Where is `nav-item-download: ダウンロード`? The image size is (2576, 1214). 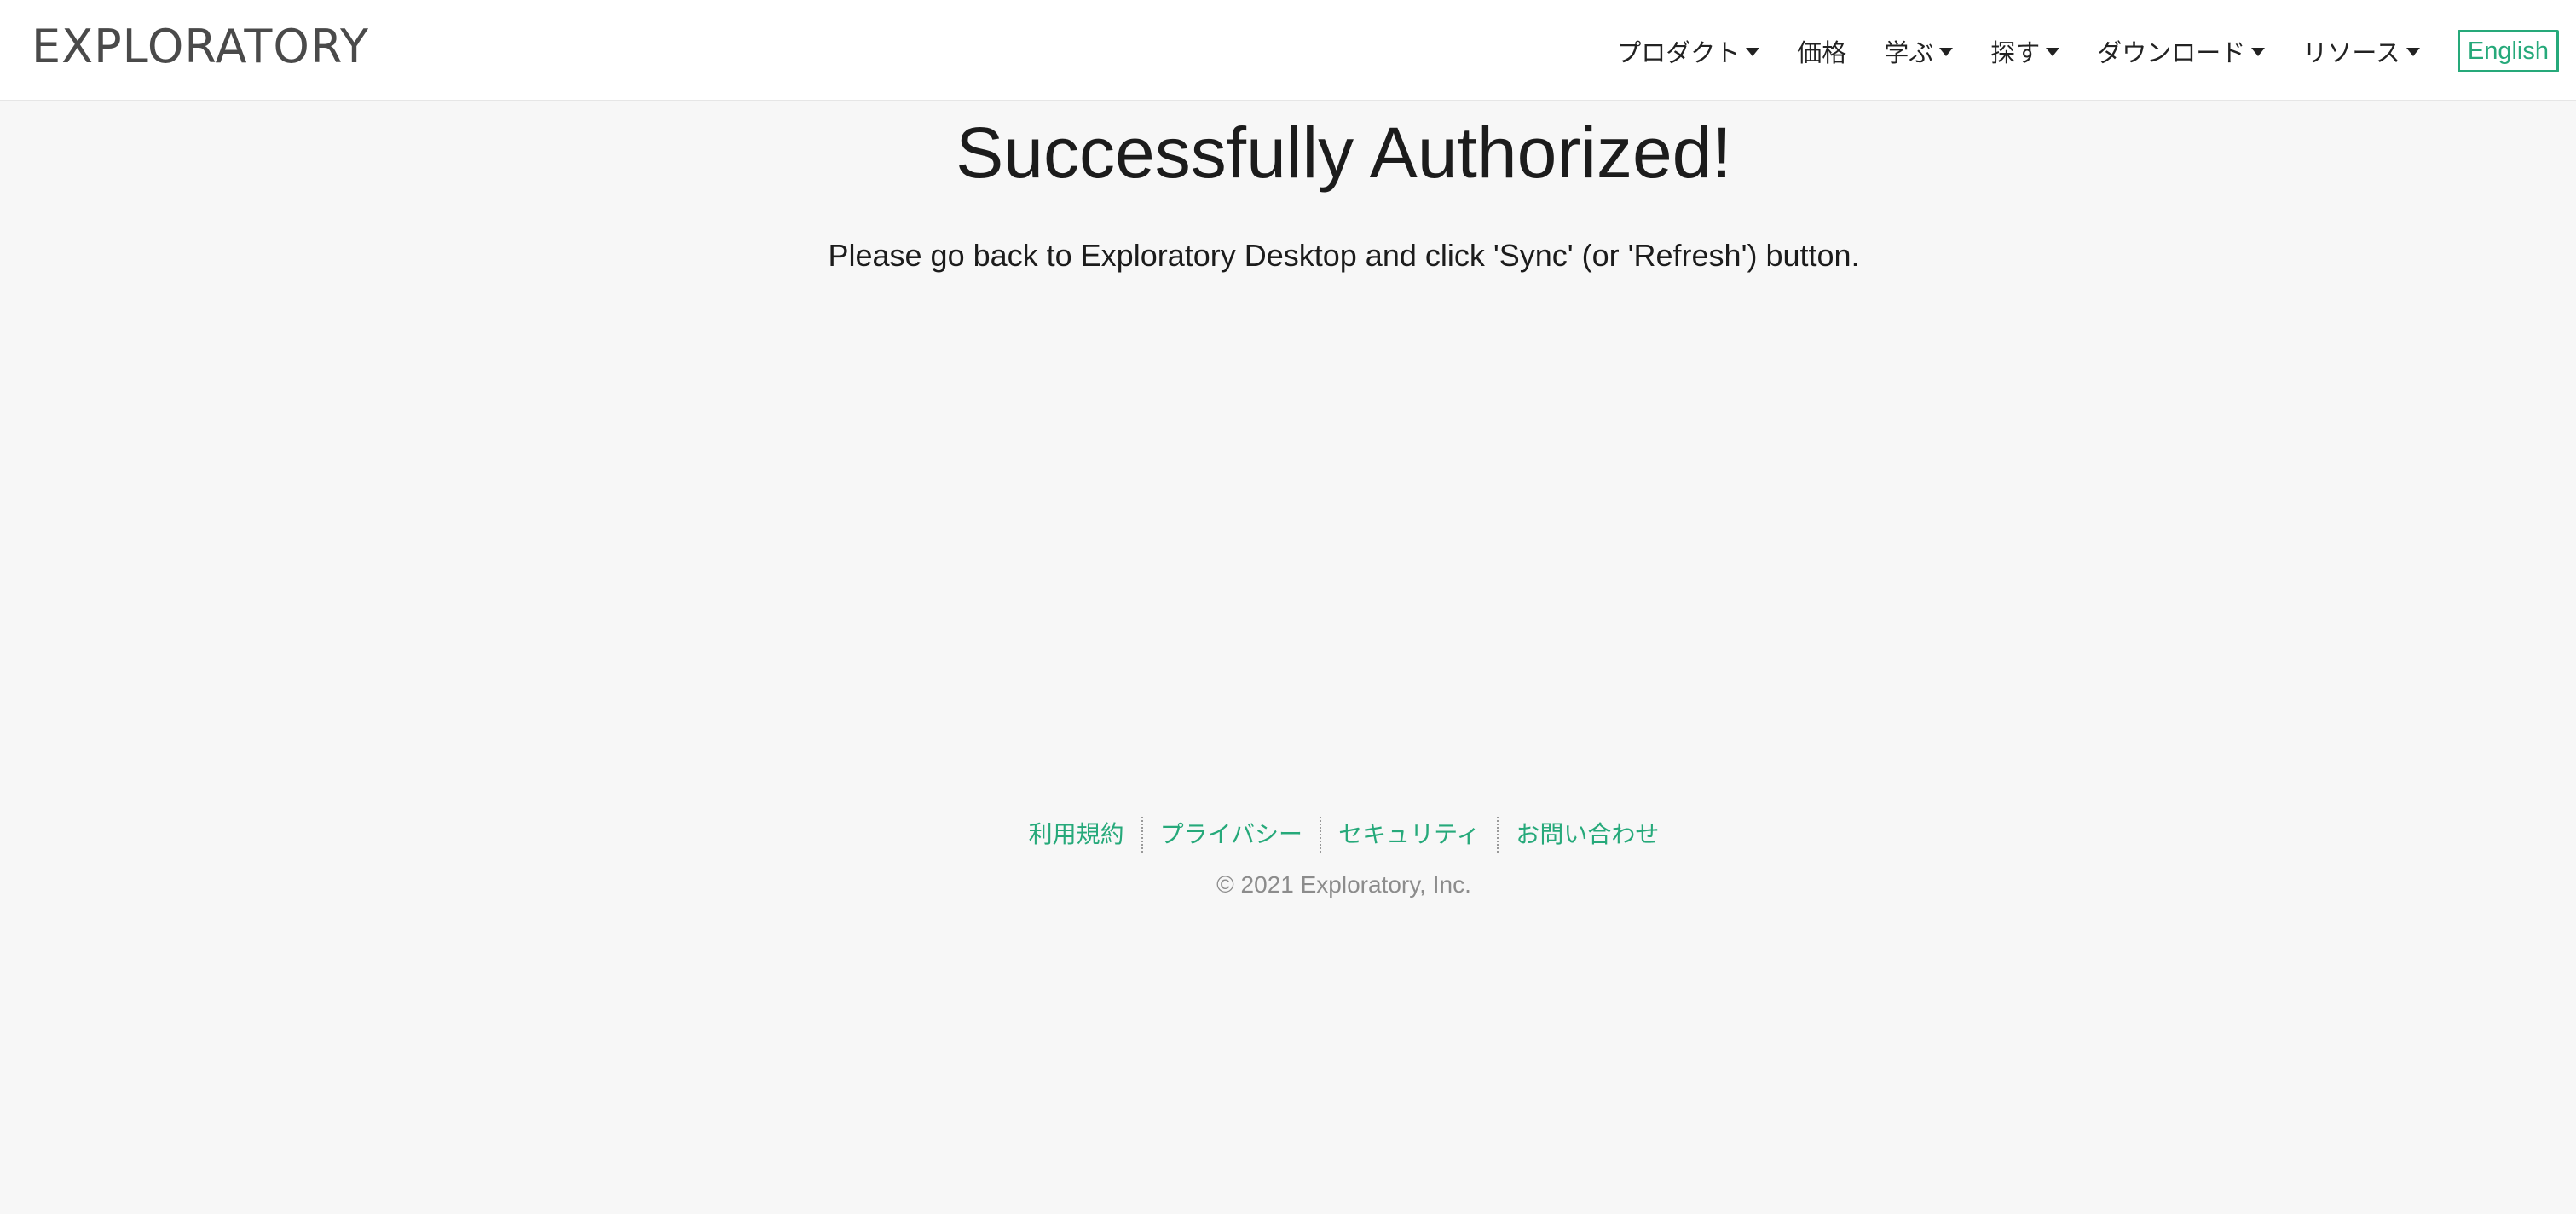
nav-item-download: ダウンロード is located at coordinates (2181, 51).